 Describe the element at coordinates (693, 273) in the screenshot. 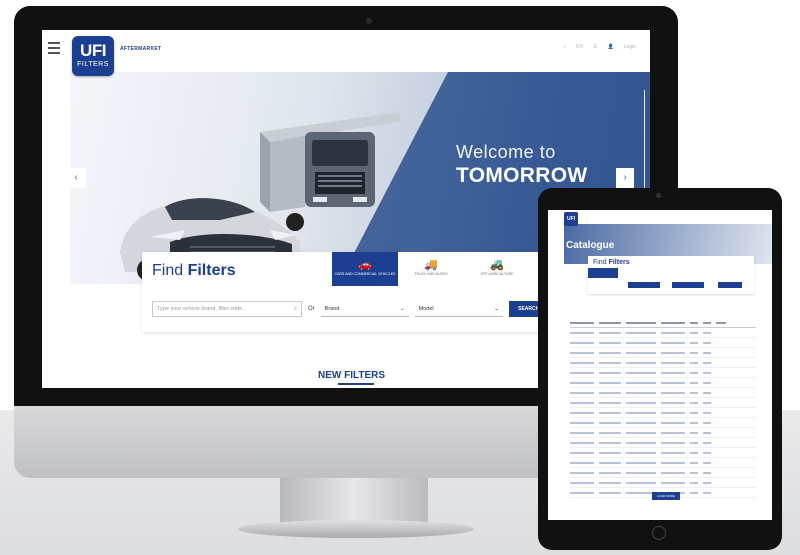

I see `tablet-tab-moto` at that location.